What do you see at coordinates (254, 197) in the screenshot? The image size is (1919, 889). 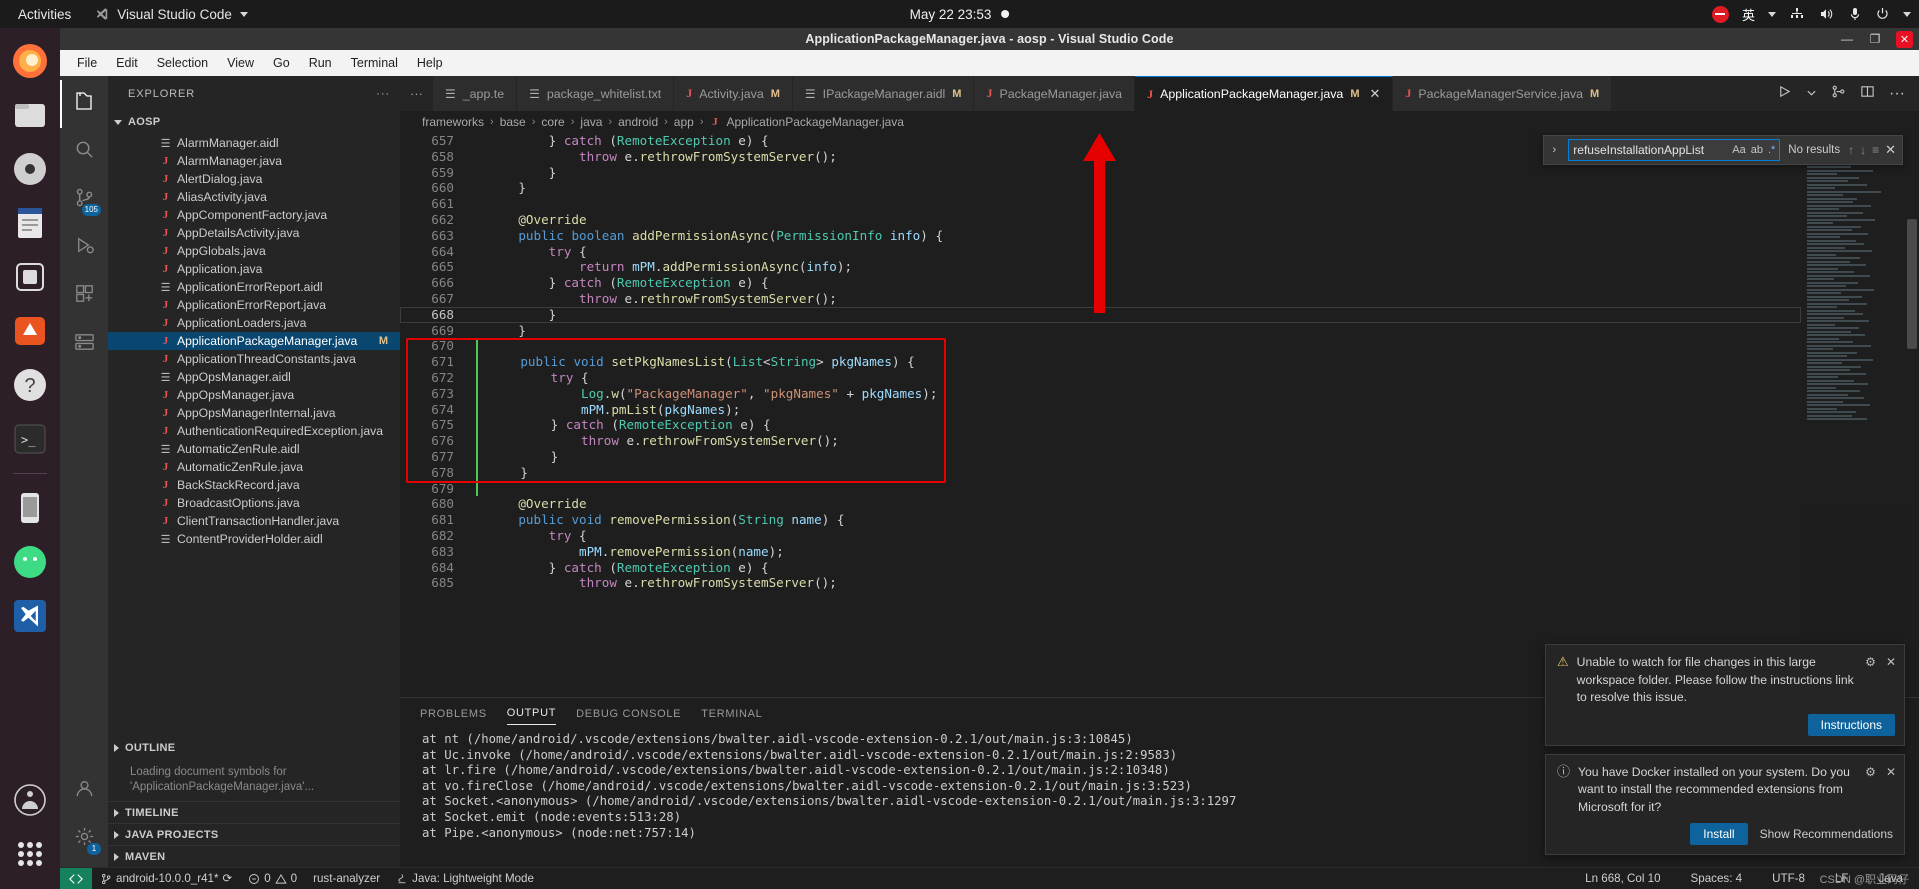 I see `file-tree-item: J AliasActivity.java` at bounding box center [254, 197].